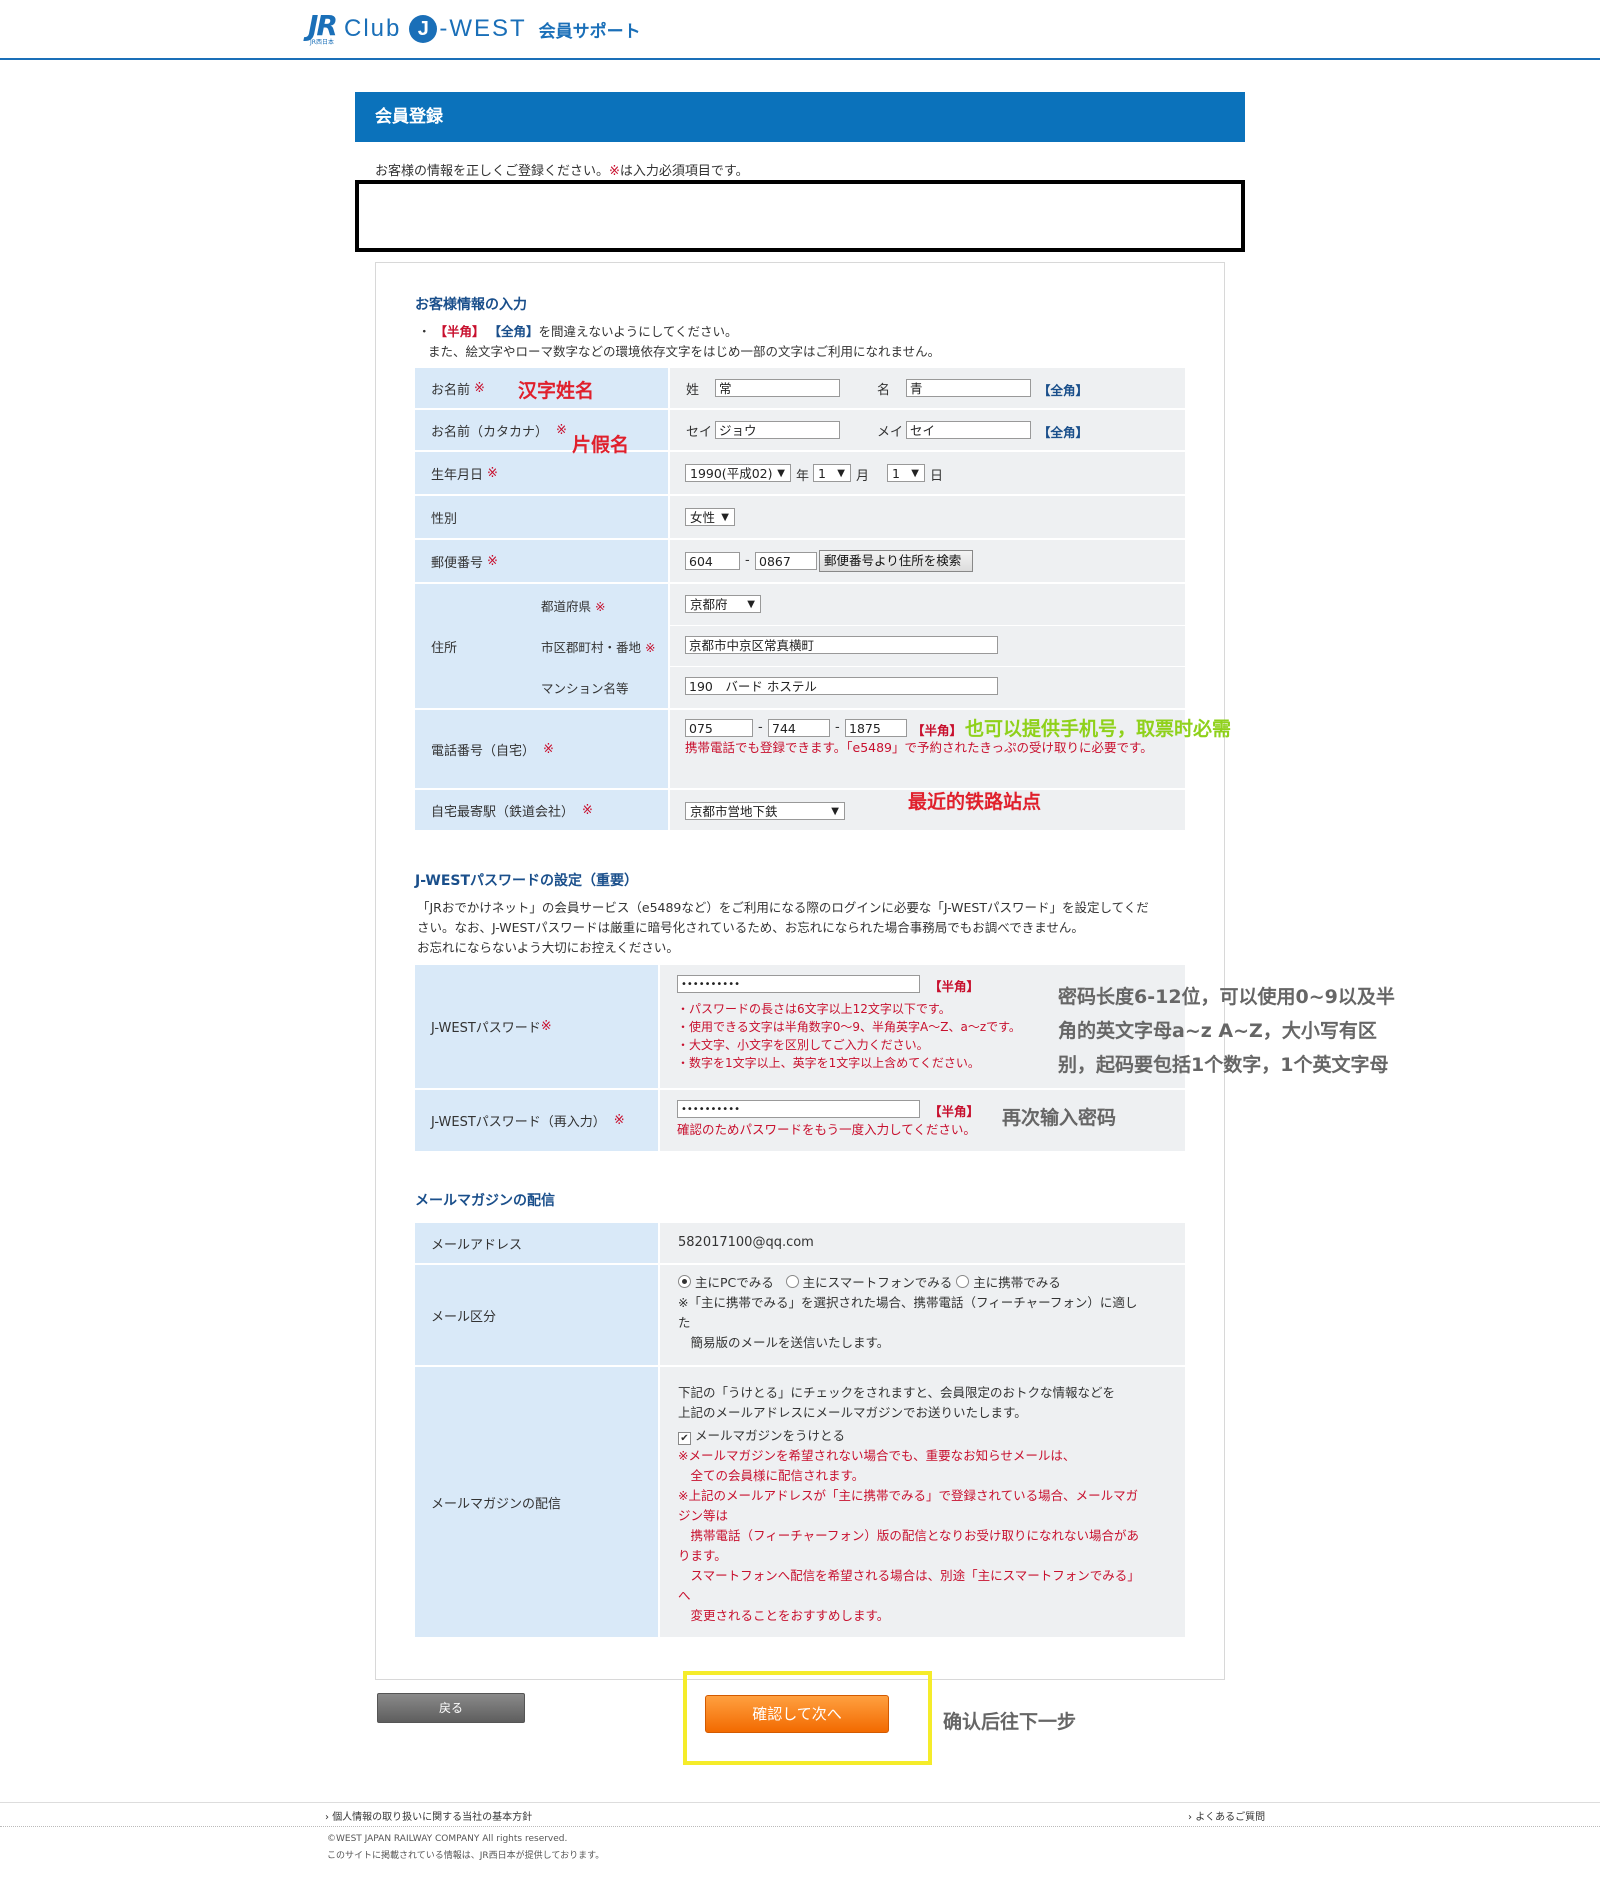 The height and width of the screenshot is (1881, 1600). Describe the element at coordinates (841, 686) in the screenshot. I see `building-input: 190 バード ホステル` at that location.